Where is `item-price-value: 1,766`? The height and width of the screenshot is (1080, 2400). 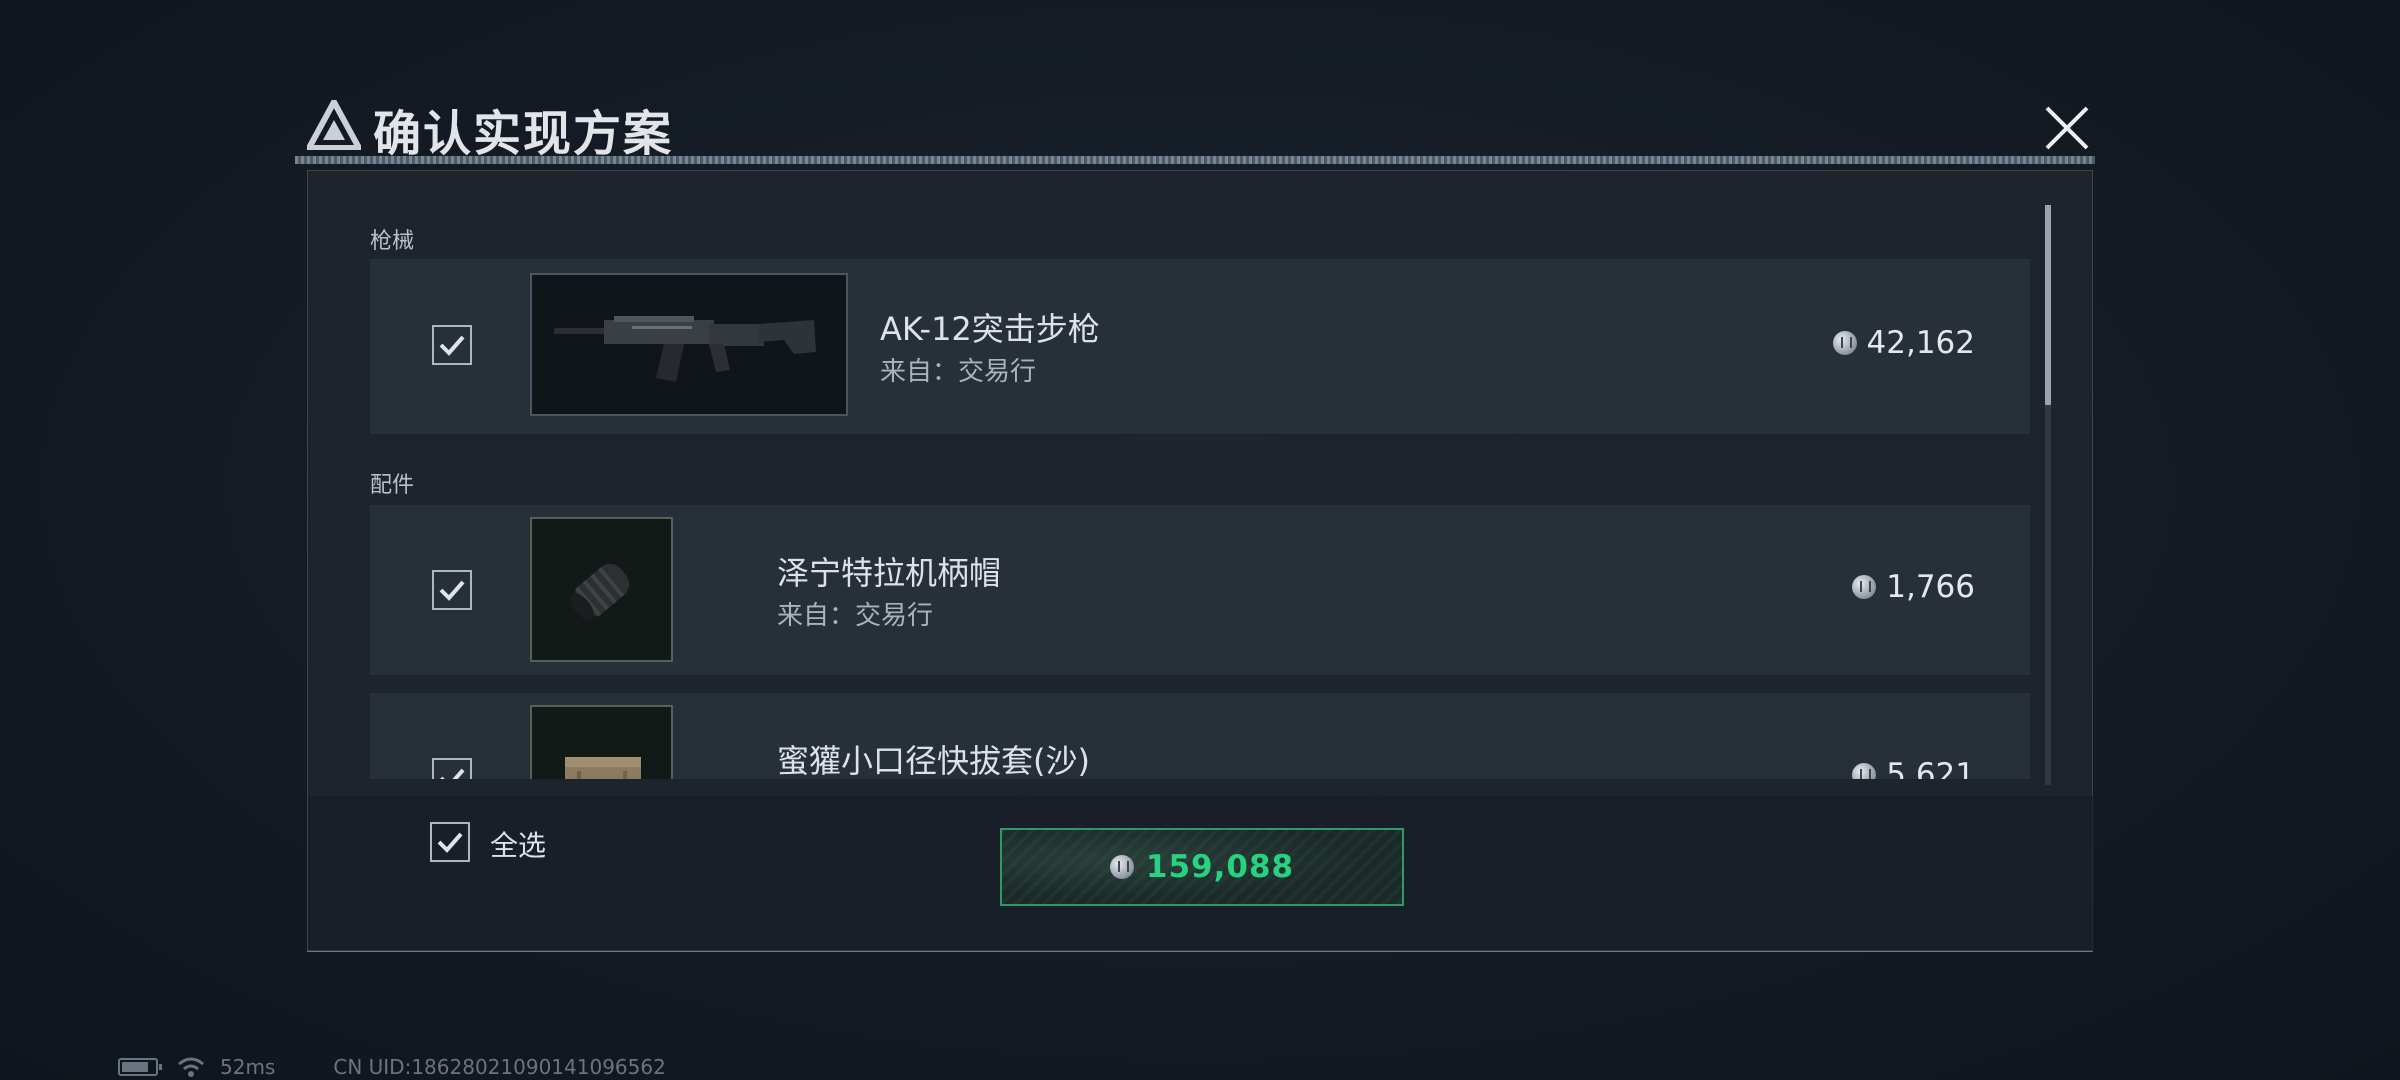 item-price-value: 1,766 is located at coordinates (1930, 587).